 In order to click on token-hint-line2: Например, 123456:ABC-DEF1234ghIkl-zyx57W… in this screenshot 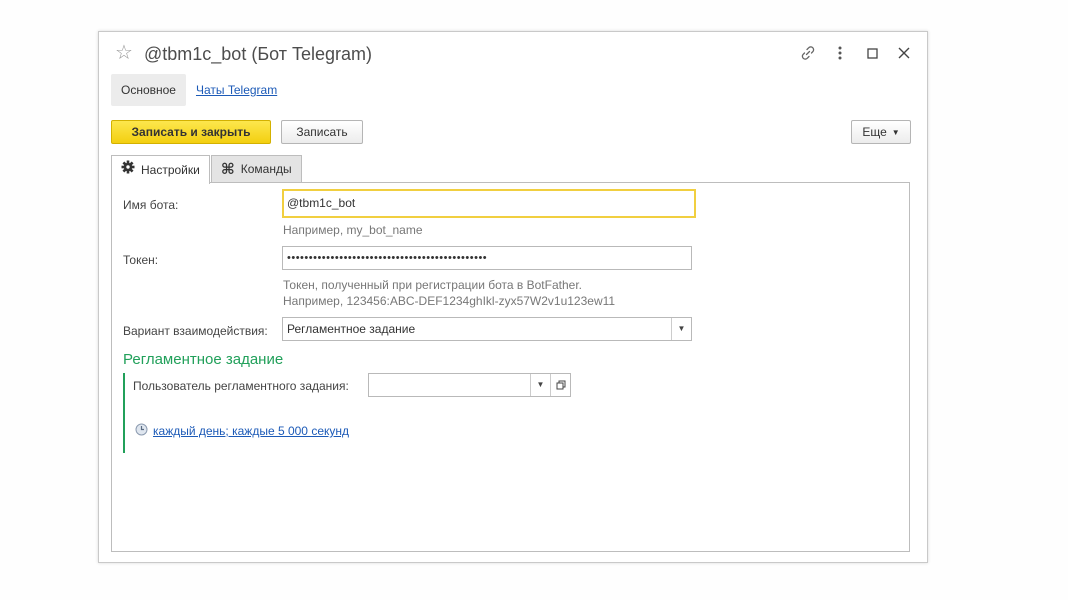, I will do `click(449, 301)`.